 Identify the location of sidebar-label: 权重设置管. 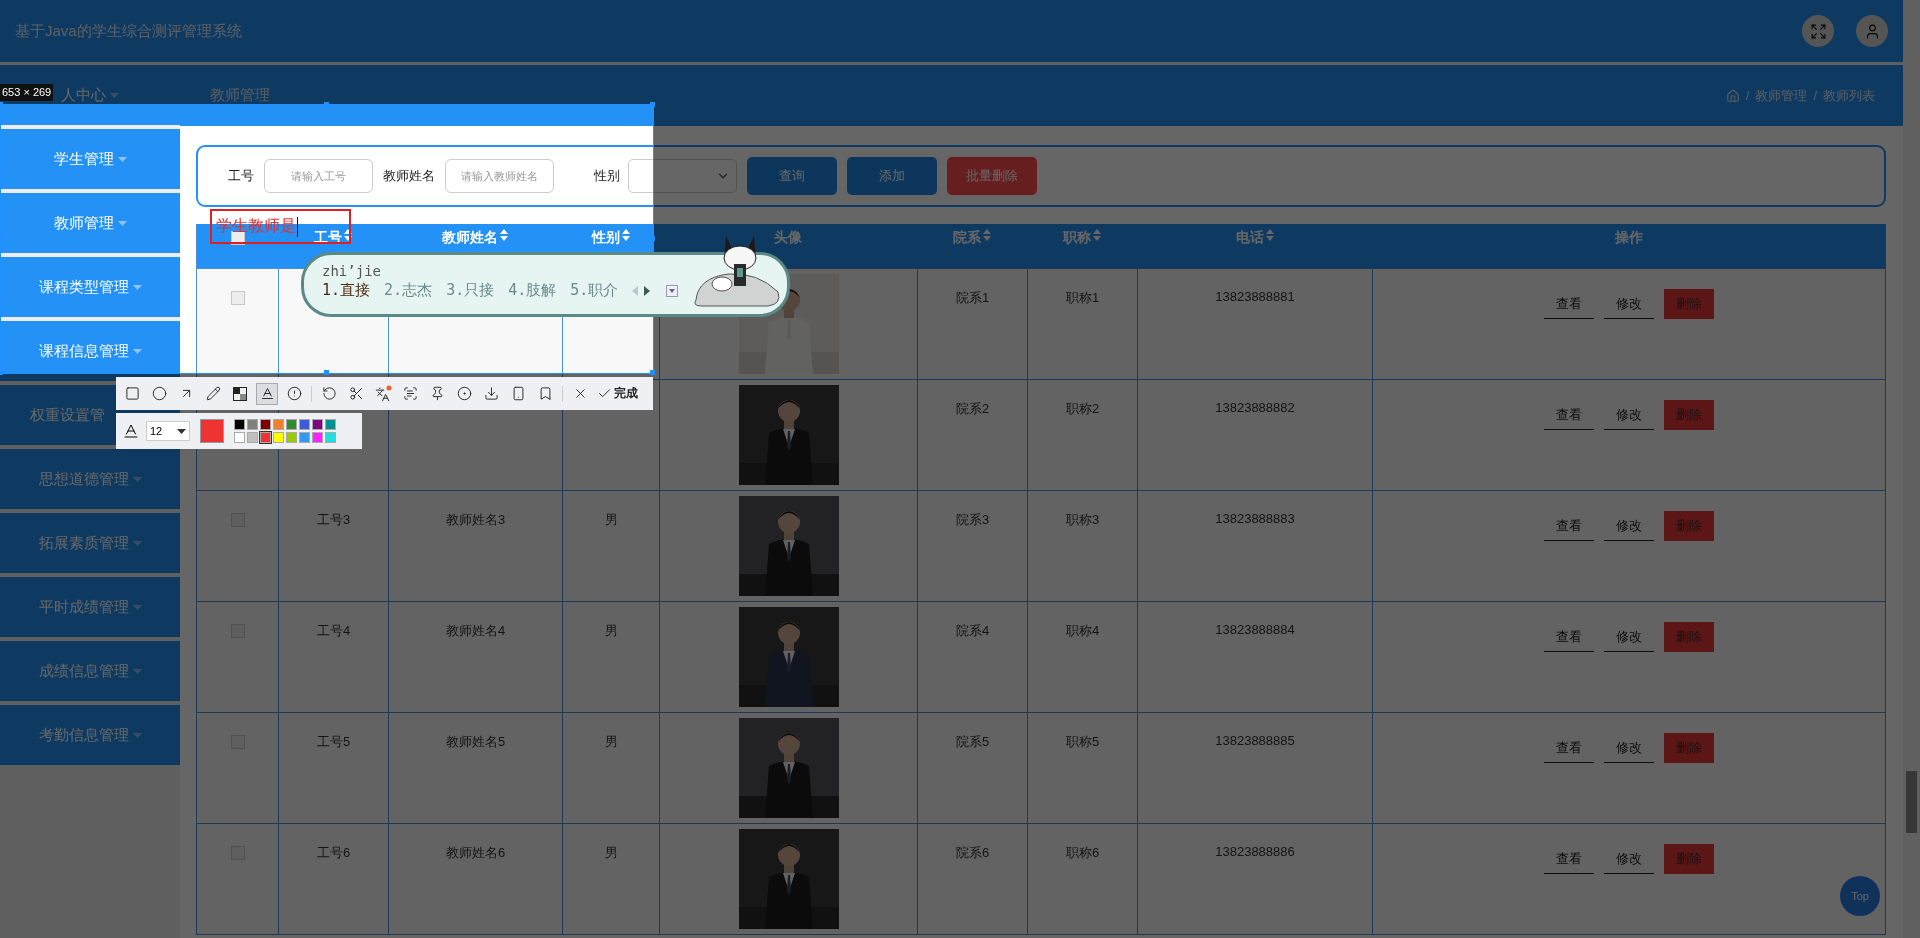
(67, 415).